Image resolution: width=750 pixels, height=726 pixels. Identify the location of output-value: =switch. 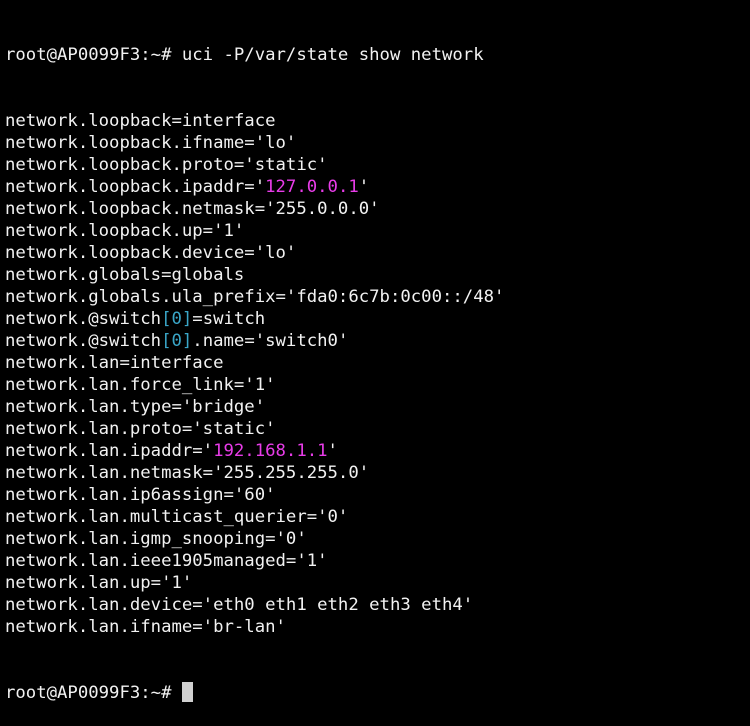
(229, 319).